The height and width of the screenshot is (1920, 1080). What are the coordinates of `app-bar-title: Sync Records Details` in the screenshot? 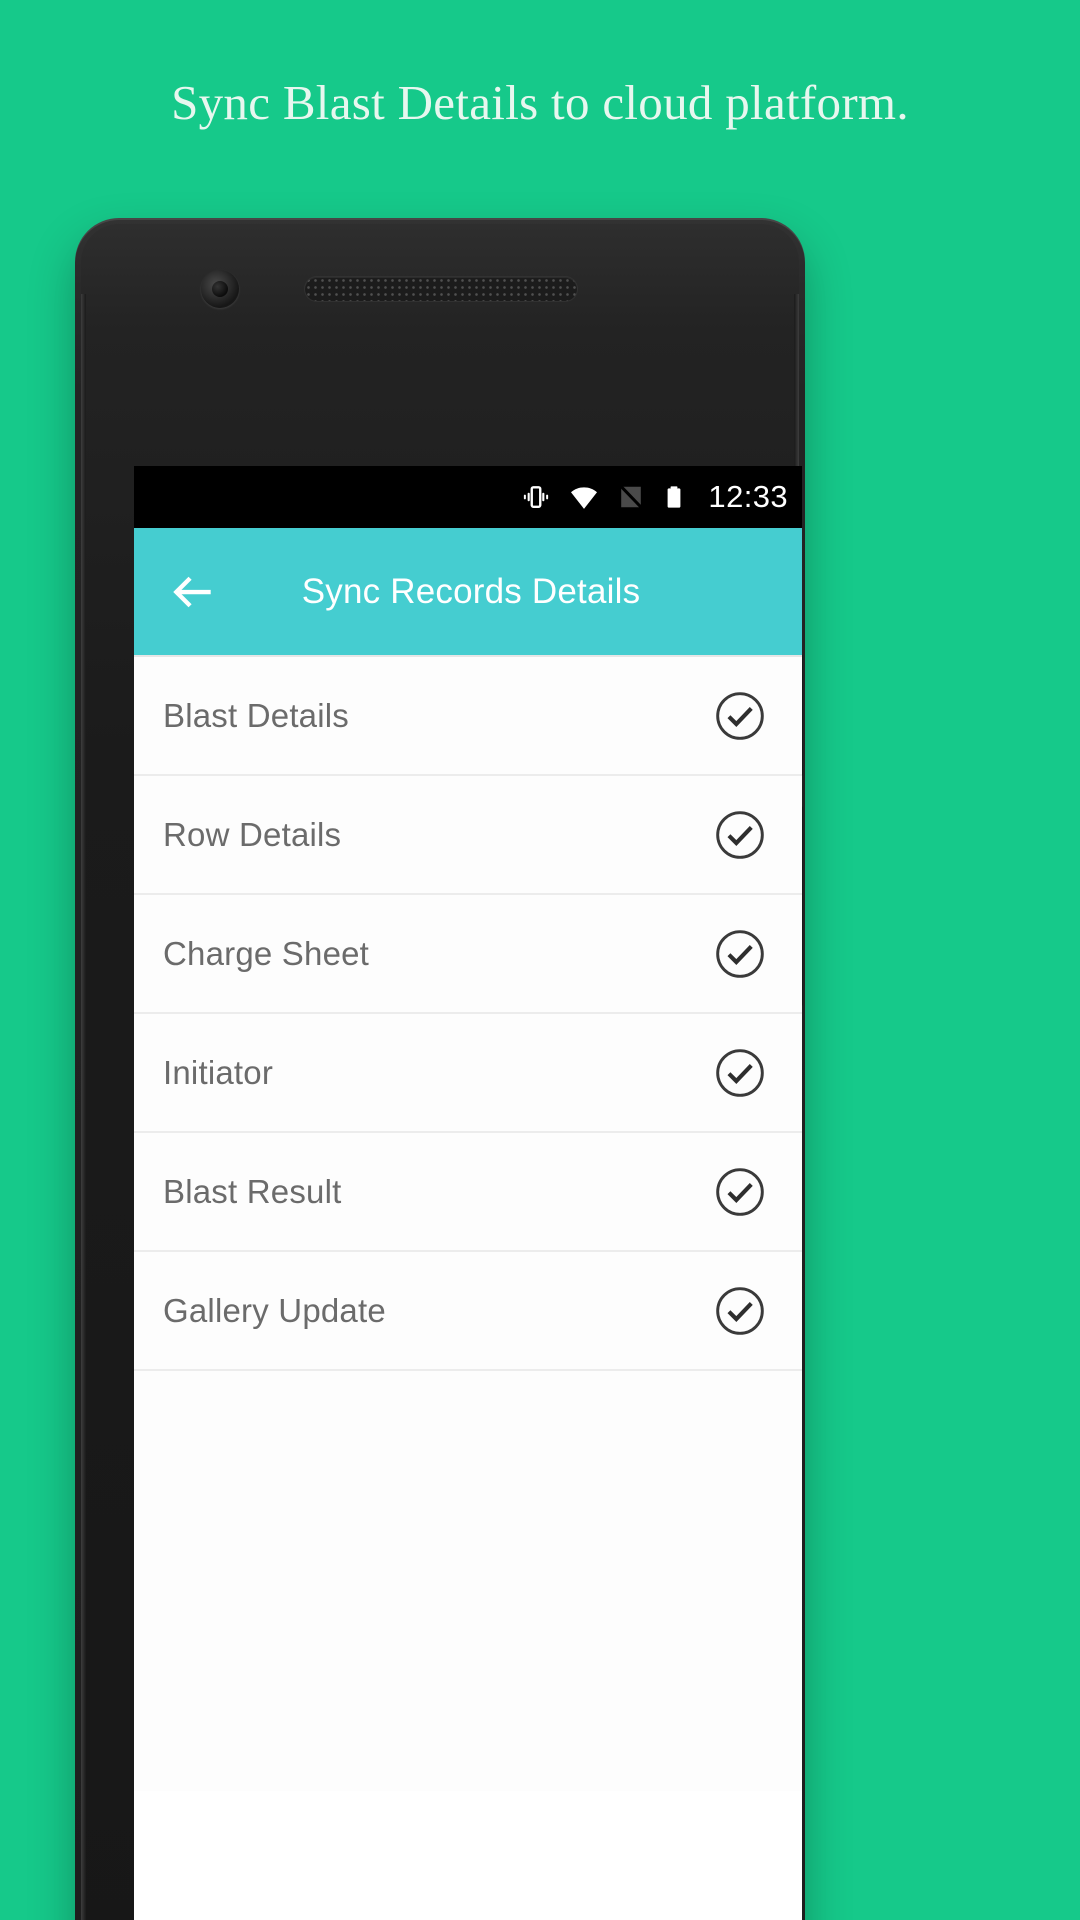 It's located at (471, 591).